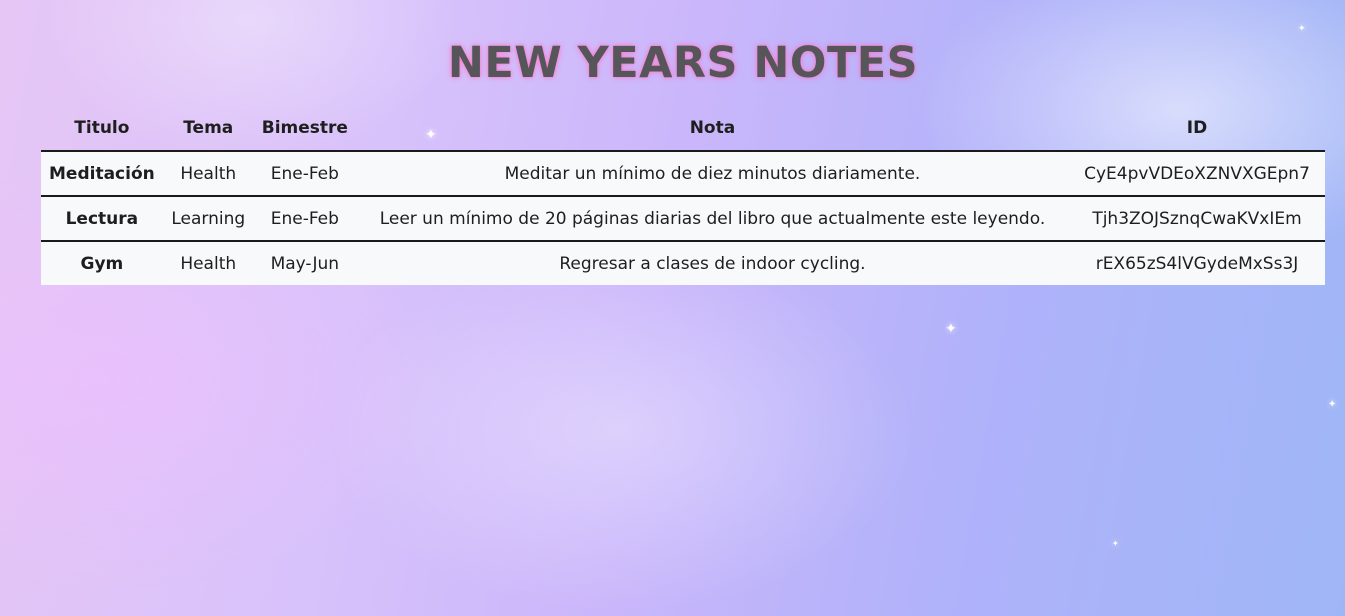 Image resolution: width=1345 pixels, height=616 pixels. I want to click on column-header-id: ID, so click(1197, 128).